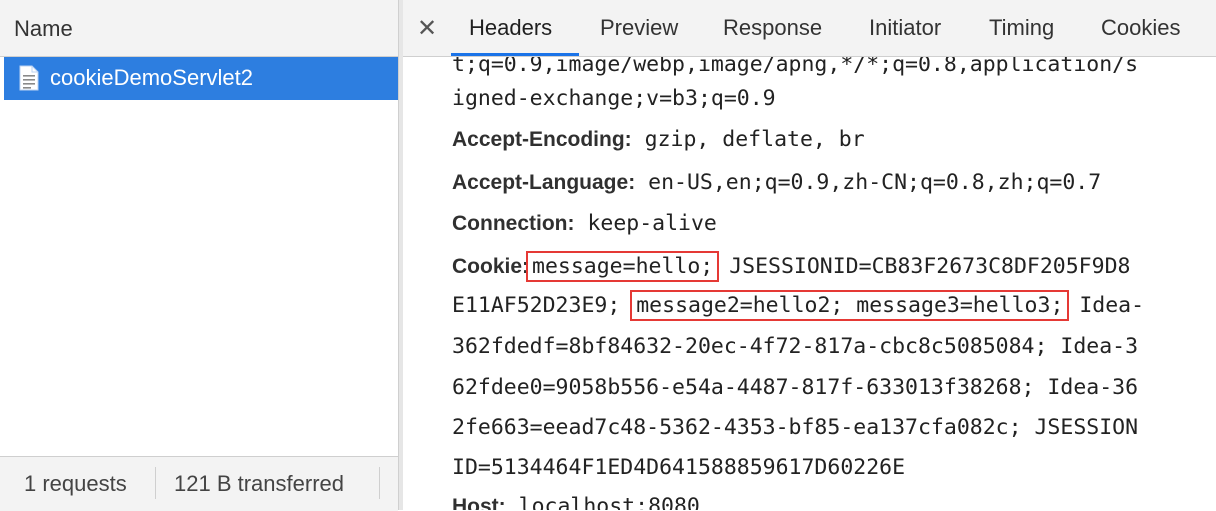 The height and width of the screenshot is (511, 1216). I want to click on tab-initiator: Initiator, so click(905, 28).